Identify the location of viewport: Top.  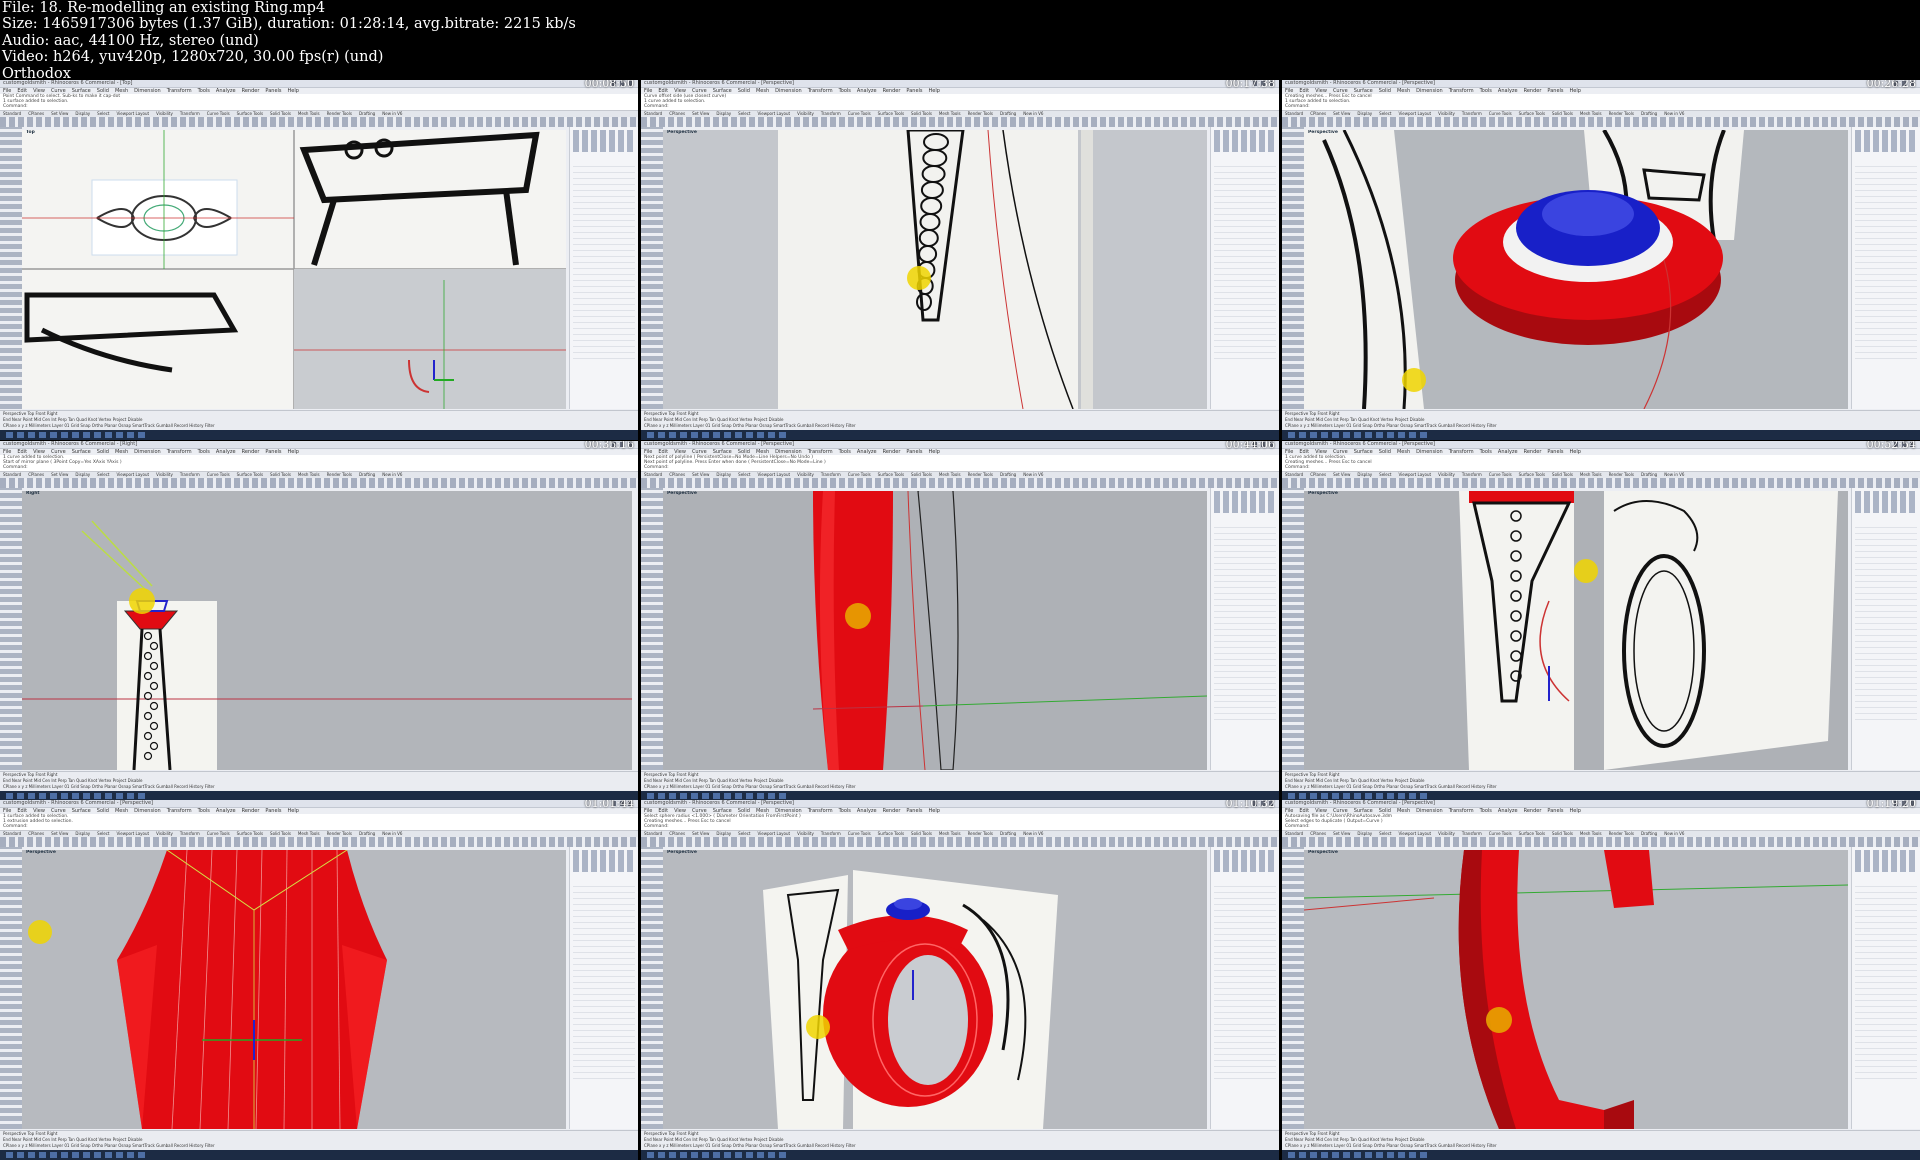
(294, 269).